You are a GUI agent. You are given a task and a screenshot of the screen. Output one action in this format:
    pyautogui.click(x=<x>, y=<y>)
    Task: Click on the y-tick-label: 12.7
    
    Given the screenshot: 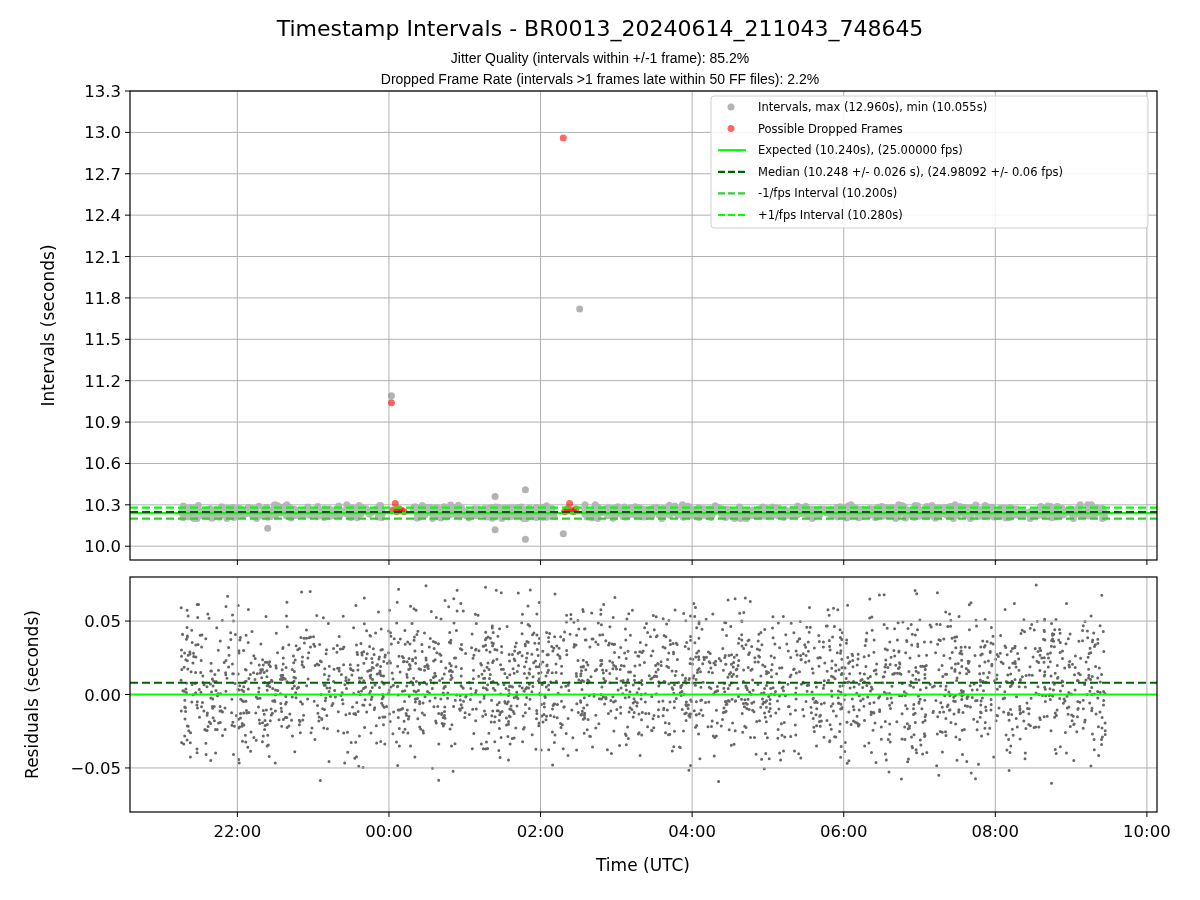 What is the action you would take?
    pyautogui.click(x=102, y=174)
    